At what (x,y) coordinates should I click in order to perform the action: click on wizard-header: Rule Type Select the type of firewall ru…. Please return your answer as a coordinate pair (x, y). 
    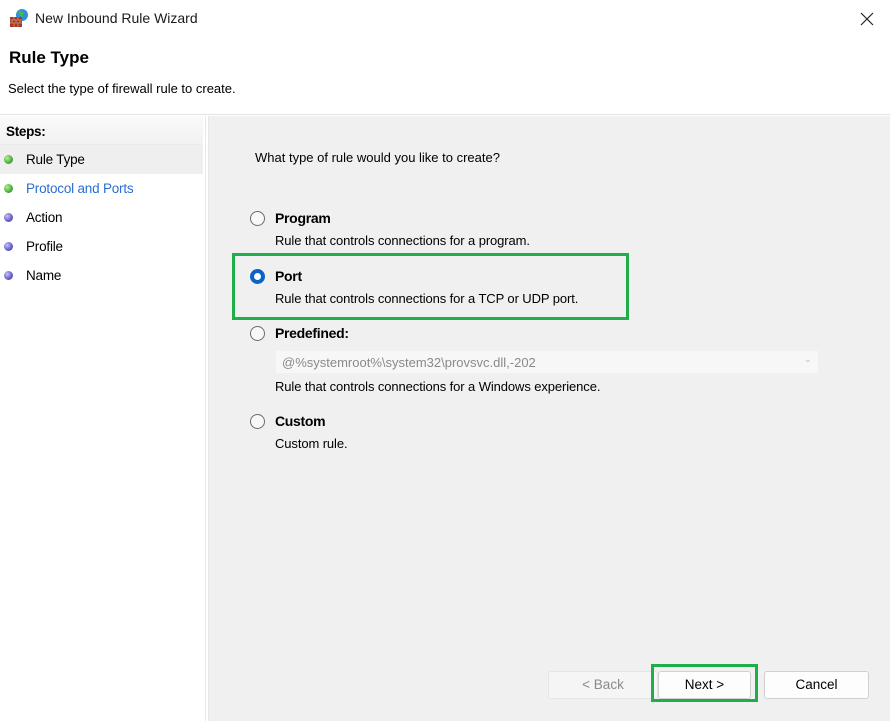
    Looking at the image, I should click on (445, 76).